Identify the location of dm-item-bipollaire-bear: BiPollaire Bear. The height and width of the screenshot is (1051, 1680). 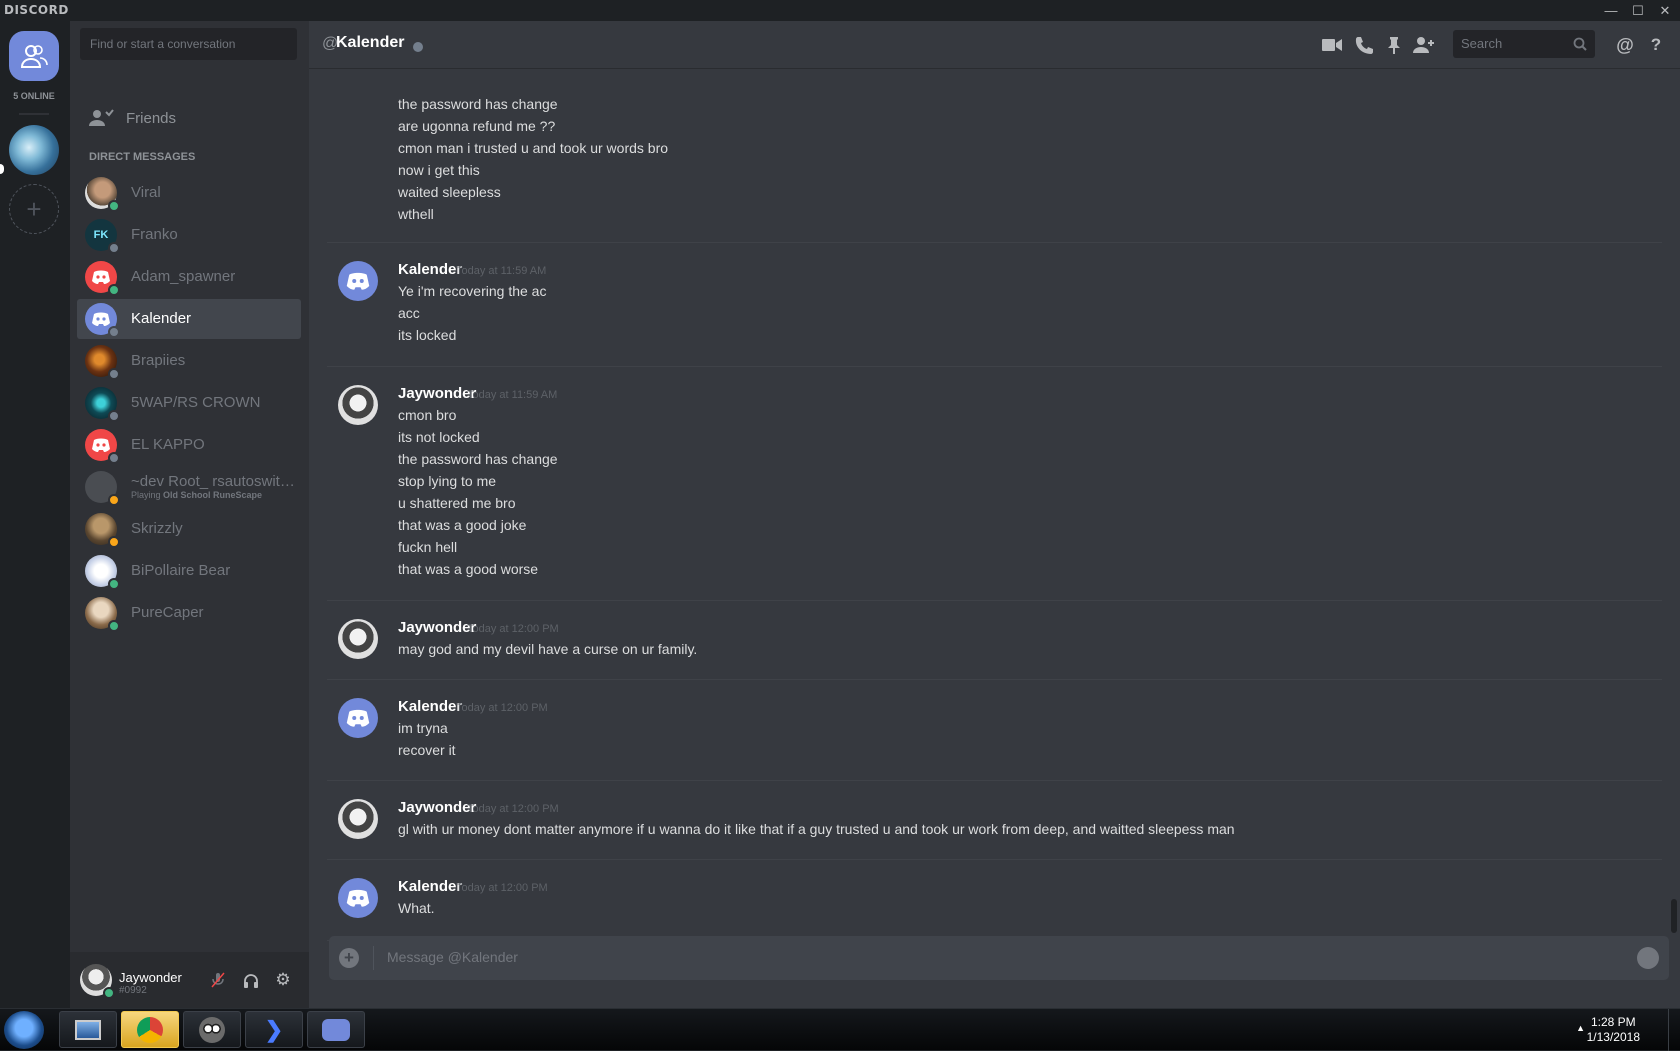
(189, 571).